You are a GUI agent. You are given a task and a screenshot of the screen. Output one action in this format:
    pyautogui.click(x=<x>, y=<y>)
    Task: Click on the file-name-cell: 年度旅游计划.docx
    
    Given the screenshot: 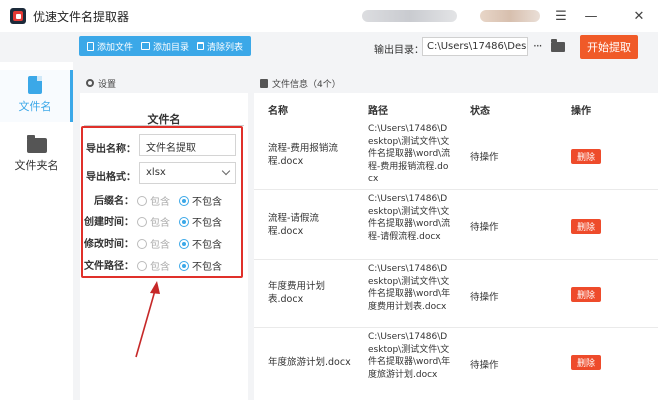 What is the action you would take?
    pyautogui.click(x=309, y=362)
    